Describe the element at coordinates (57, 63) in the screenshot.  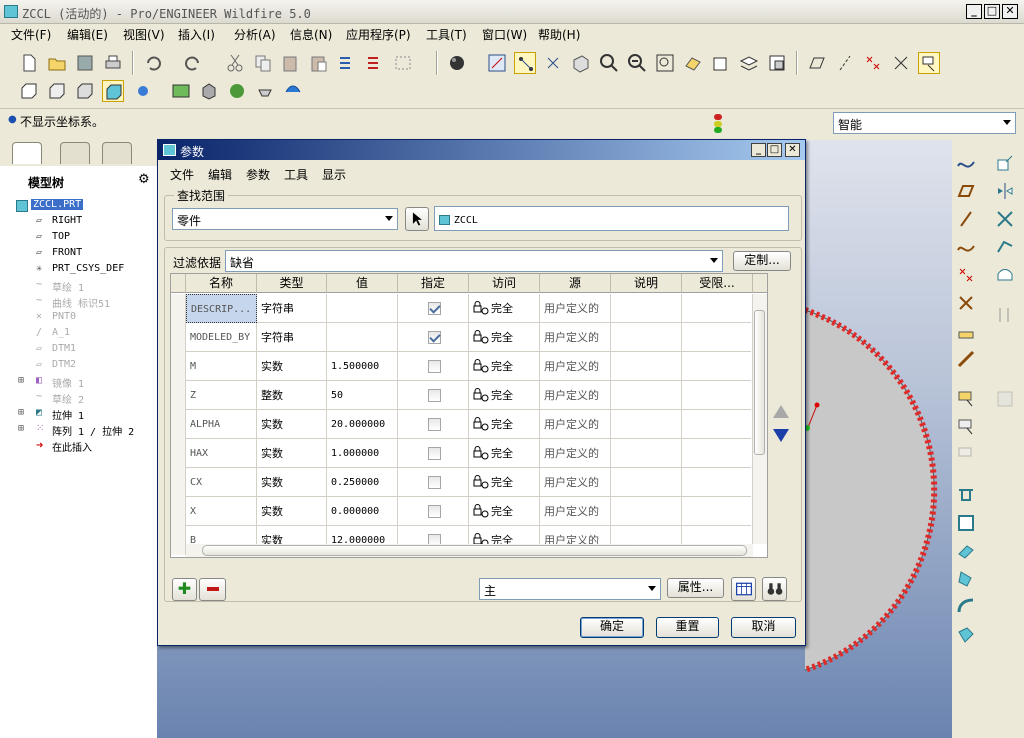
I see `open-folder-icon` at that location.